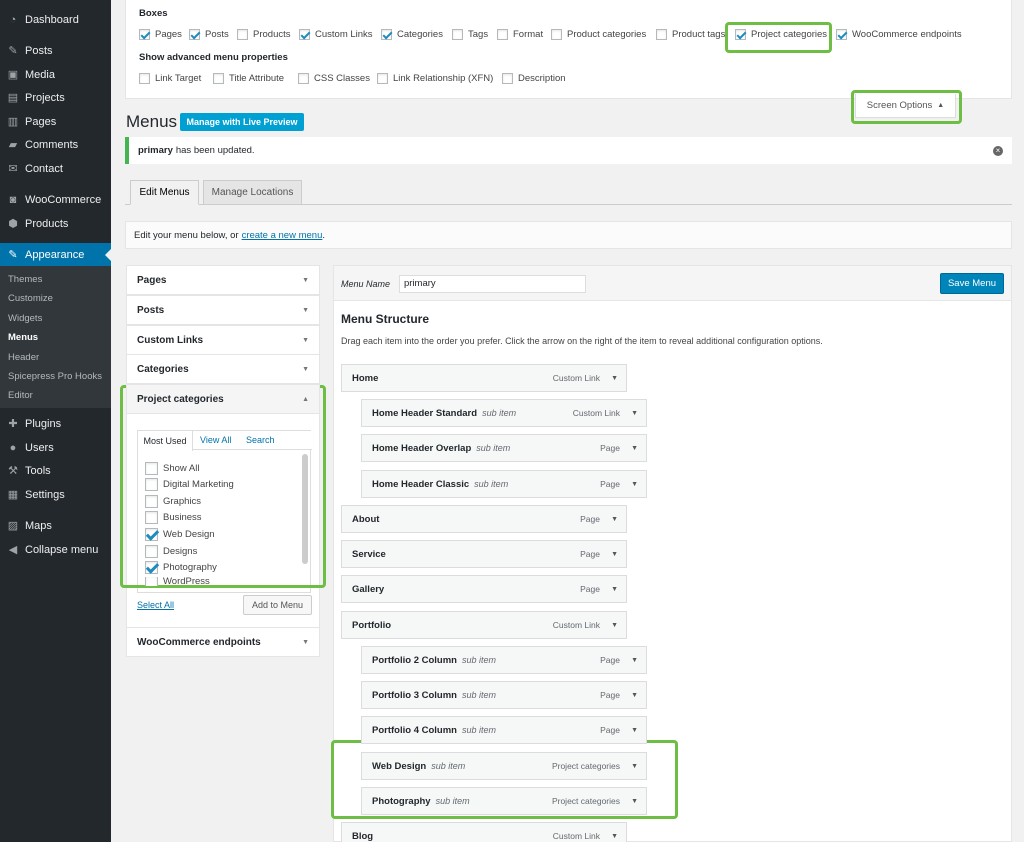 The width and height of the screenshot is (1024, 842). I want to click on screen-option-pages: Pages, so click(160, 34).